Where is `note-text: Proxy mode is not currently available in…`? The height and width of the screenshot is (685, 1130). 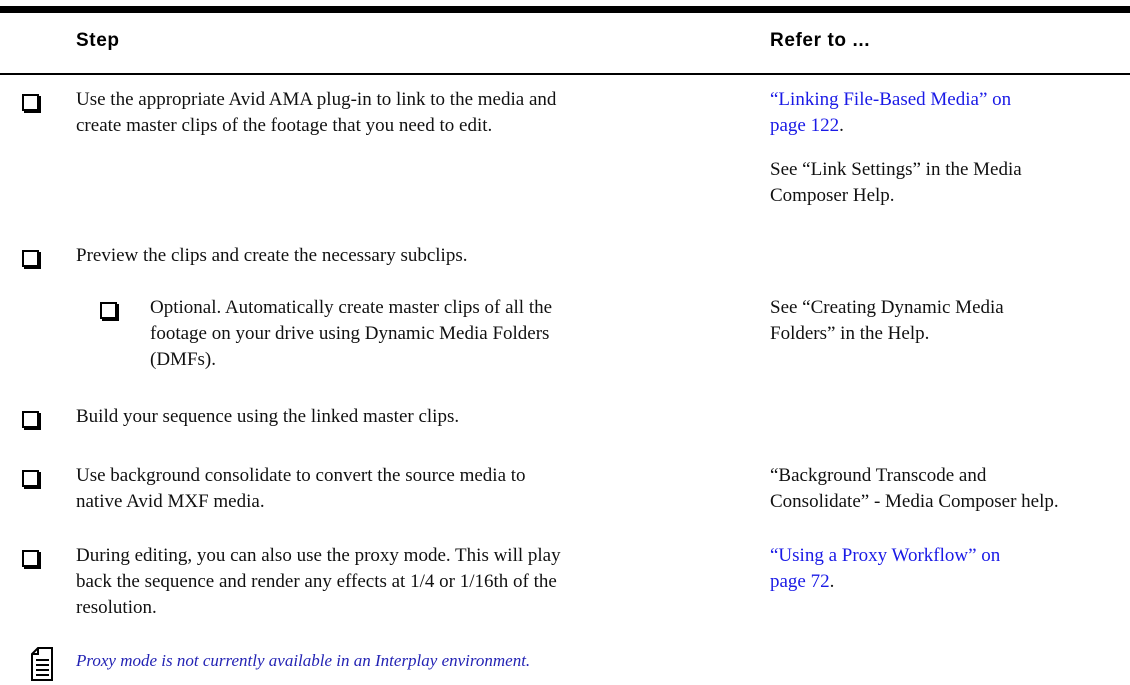 note-text: Proxy mode is not currently available in… is located at coordinates (303, 660).